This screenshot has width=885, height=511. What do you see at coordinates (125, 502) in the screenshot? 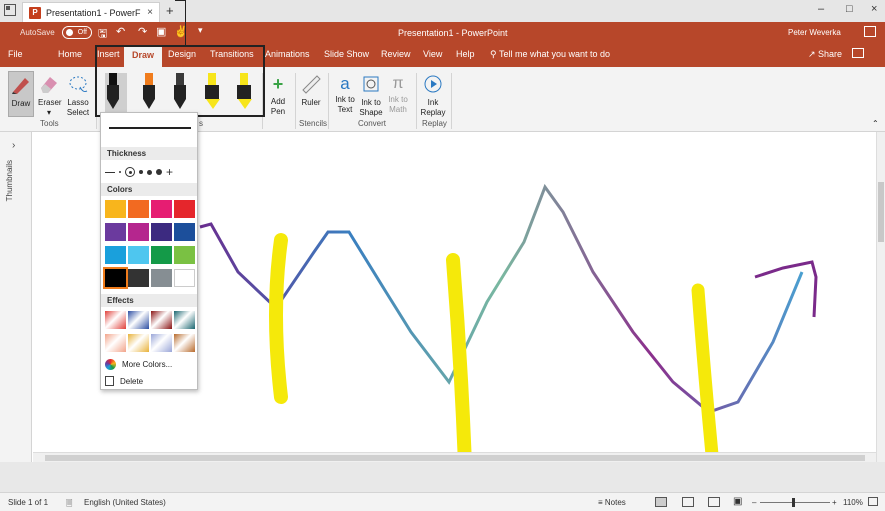
I see `language-status: English (United States)` at bounding box center [125, 502].